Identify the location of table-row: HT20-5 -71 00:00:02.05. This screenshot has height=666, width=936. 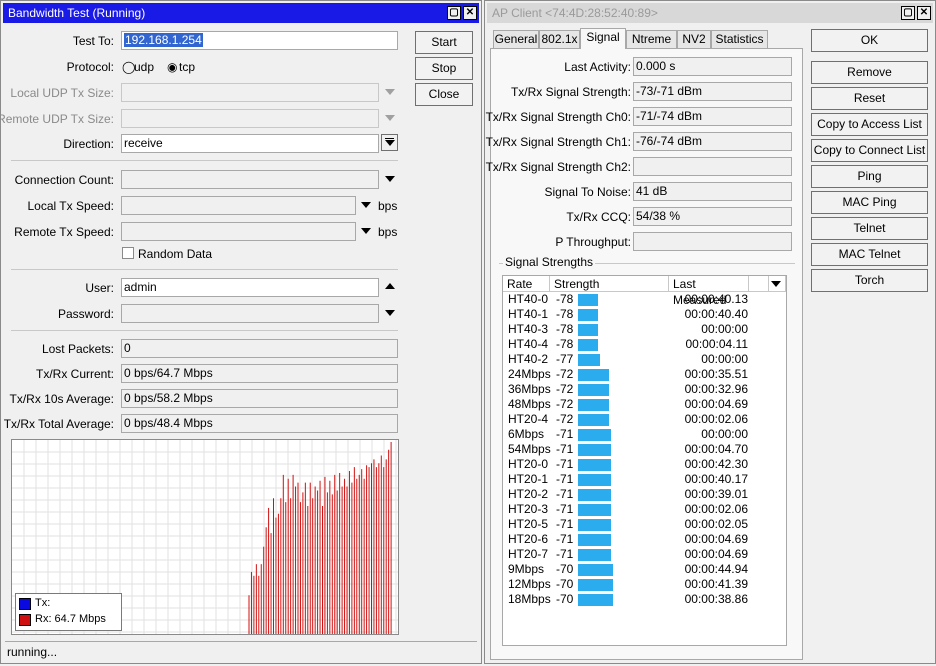
(644, 524).